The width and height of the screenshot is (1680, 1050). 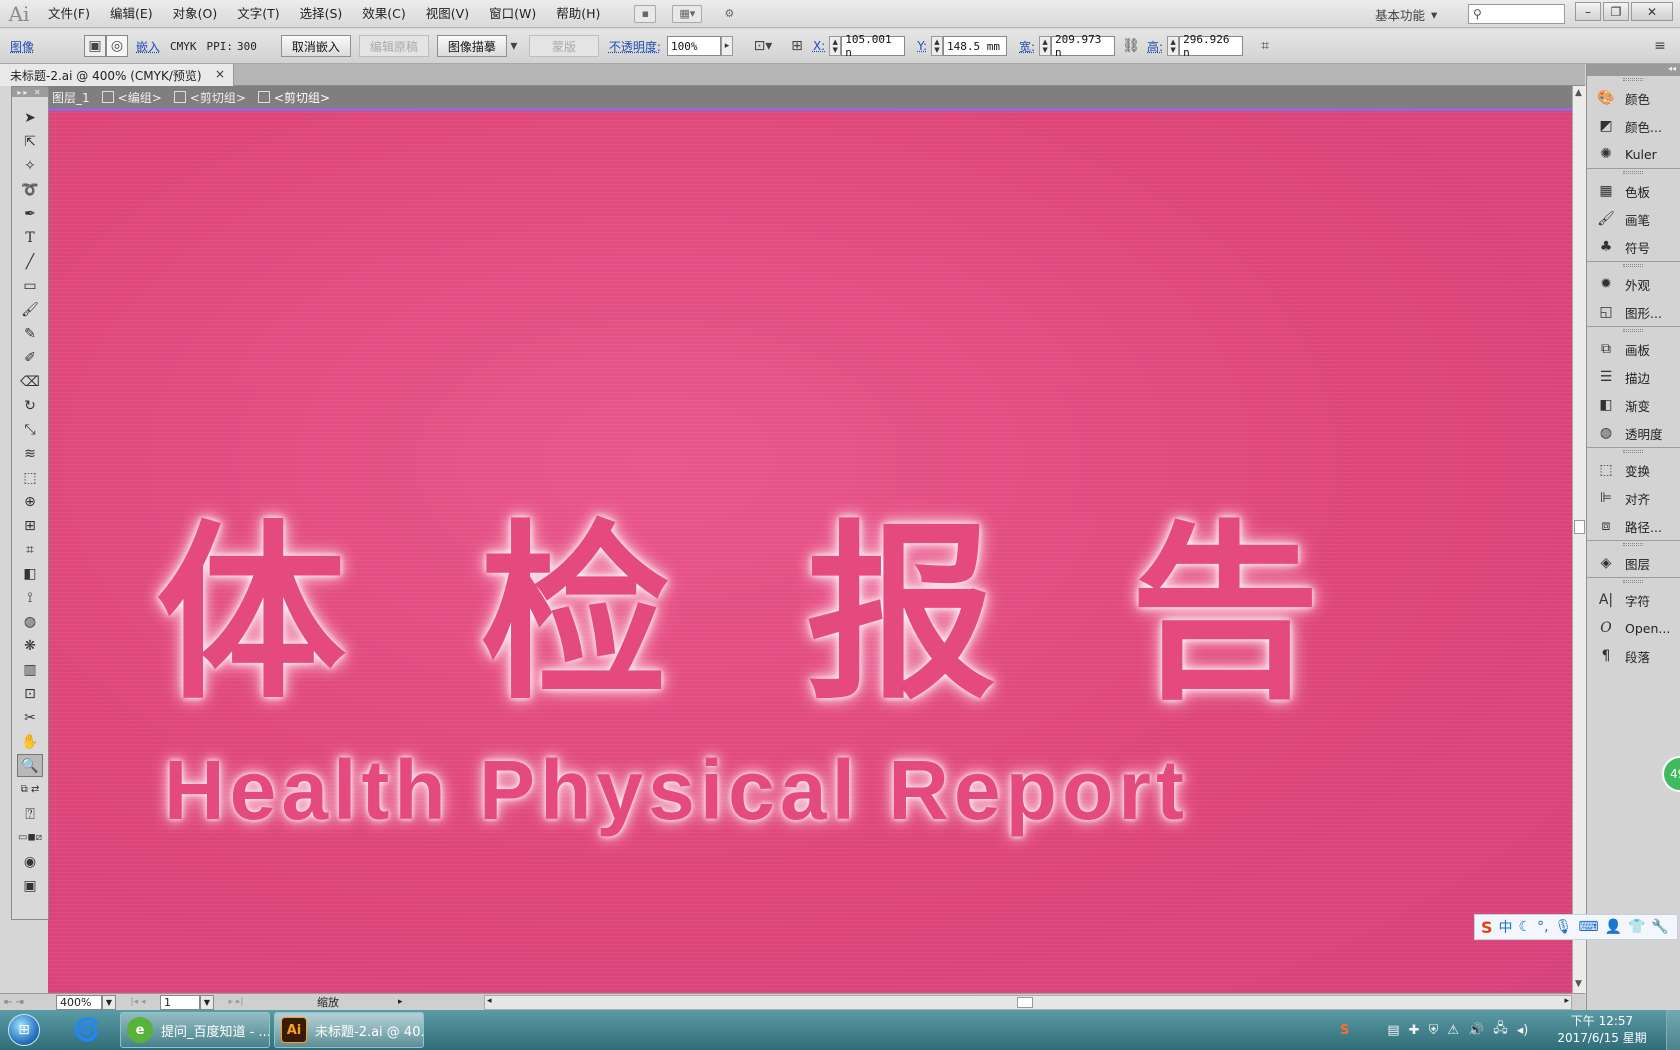 I want to click on y-input: 148.5 mm, so click(x=975, y=46).